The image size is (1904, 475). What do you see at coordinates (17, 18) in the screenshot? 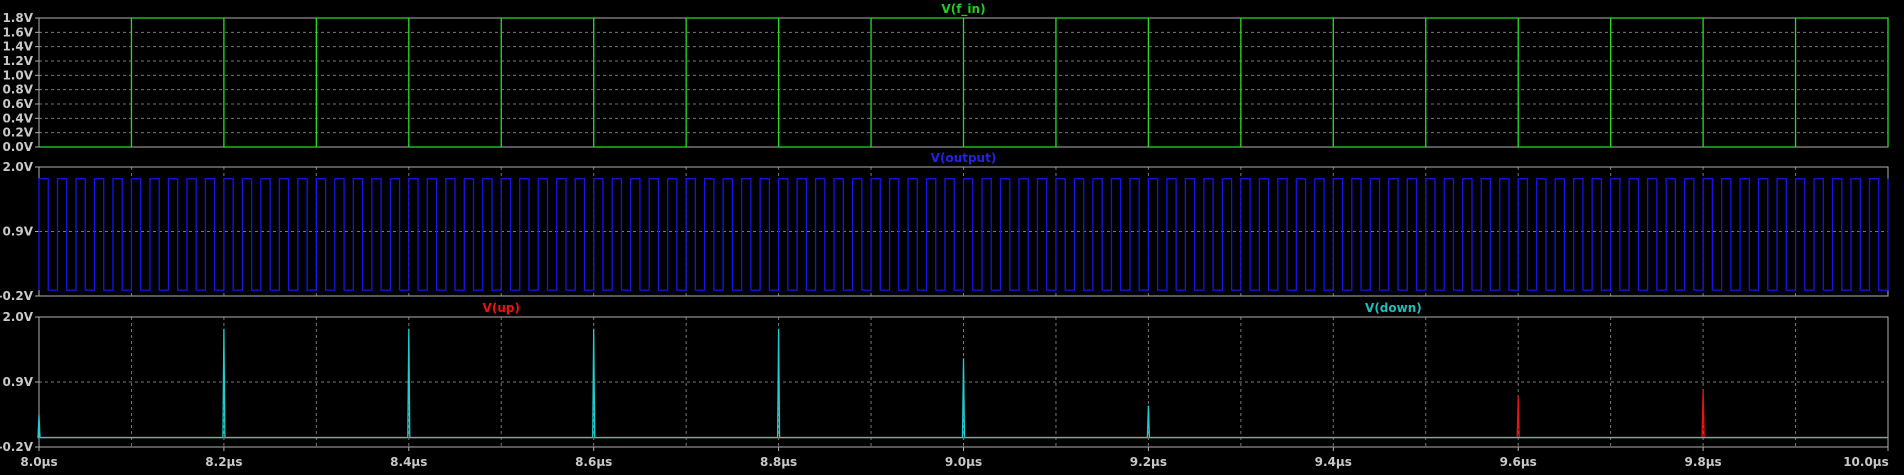
I see `y-tick-label: 1.8V` at bounding box center [17, 18].